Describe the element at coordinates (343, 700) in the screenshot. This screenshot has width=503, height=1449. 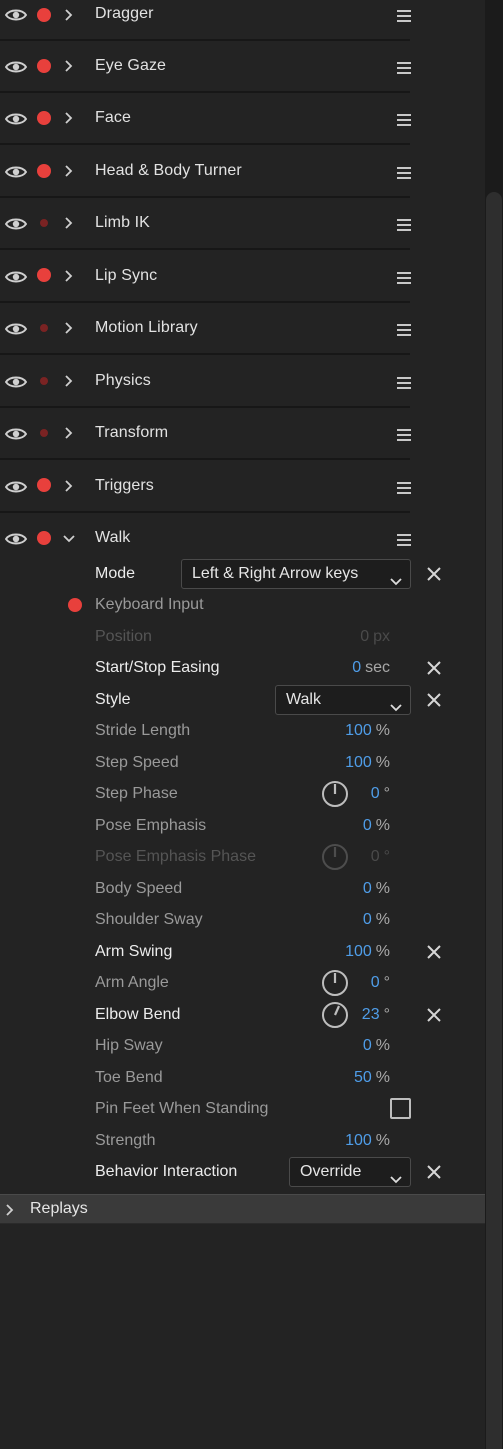
I see `style-dropdown: Walk` at that location.